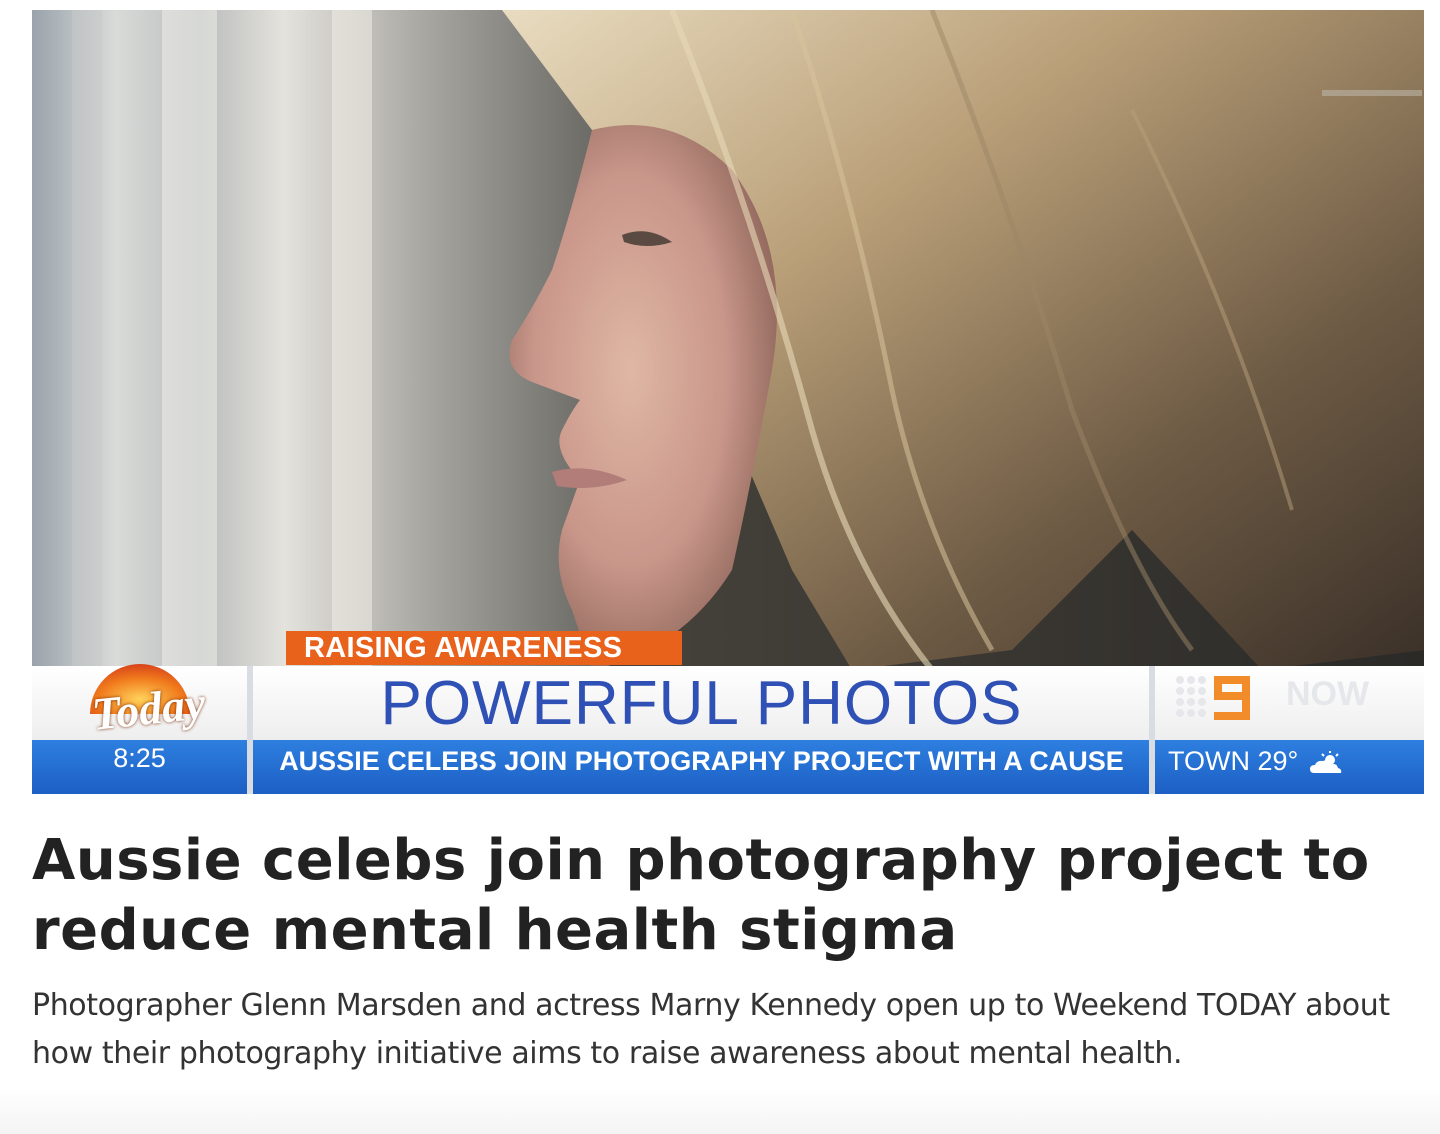 Image resolution: width=1440 pixels, height=1134 pixels. Describe the element at coordinates (720, 1110) in the screenshot. I see `bottom-fade` at that location.